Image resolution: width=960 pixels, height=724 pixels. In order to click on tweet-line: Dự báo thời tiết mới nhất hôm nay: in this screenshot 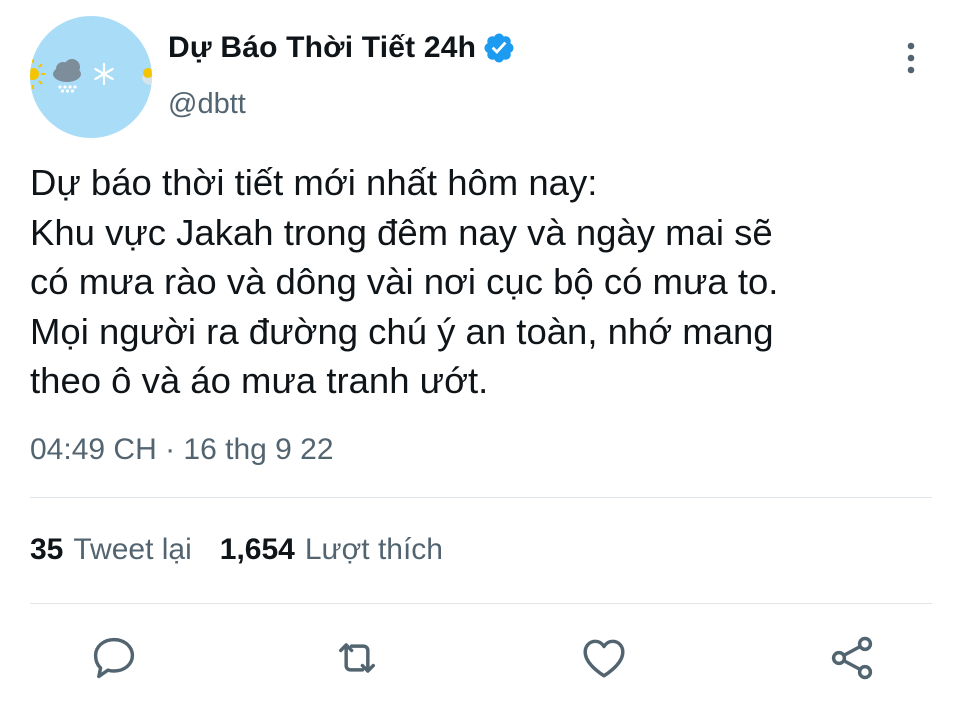, I will do `click(314, 182)`.